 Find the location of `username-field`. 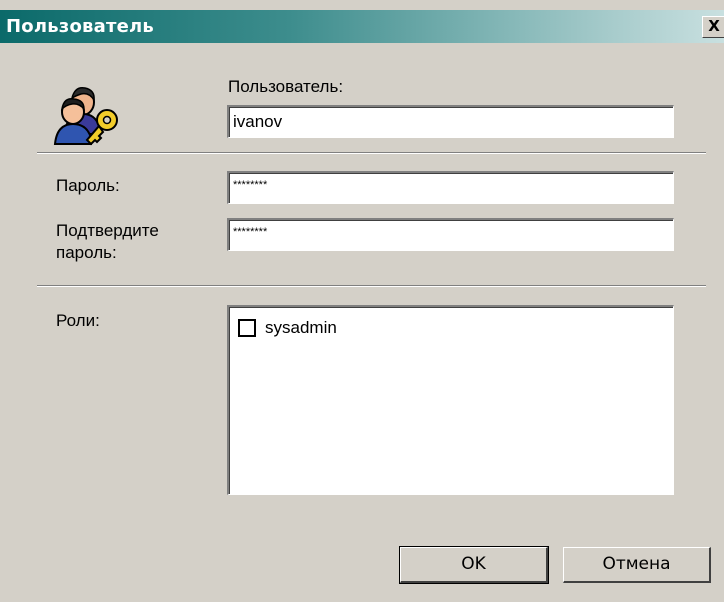

username-field is located at coordinates (450, 121).